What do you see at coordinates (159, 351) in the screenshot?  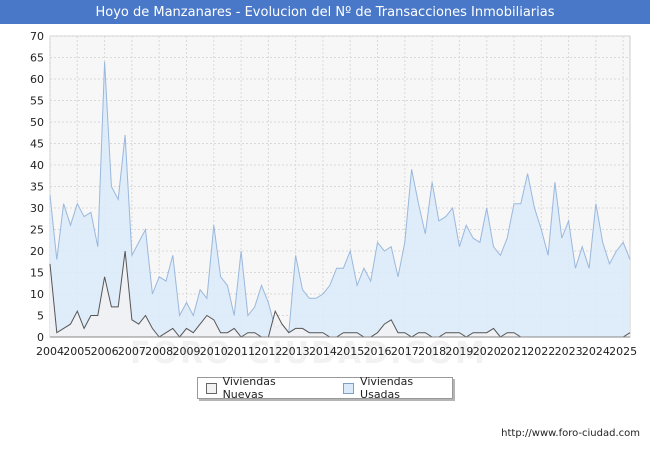 I see `x-tick-label: 2008` at bounding box center [159, 351].